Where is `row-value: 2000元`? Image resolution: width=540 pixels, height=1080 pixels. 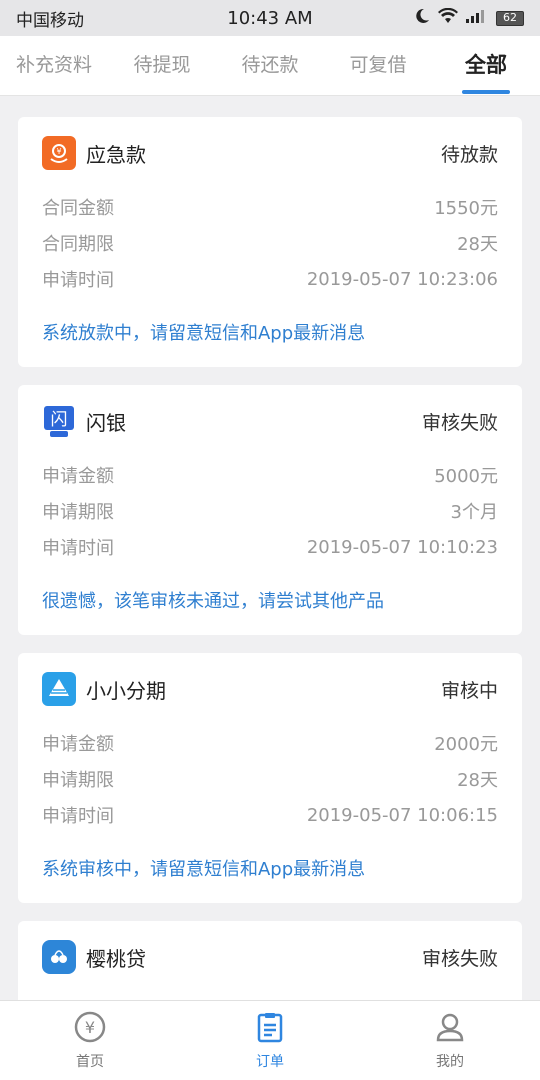
row-value: 2000元 is located at coordinates (466, 744).